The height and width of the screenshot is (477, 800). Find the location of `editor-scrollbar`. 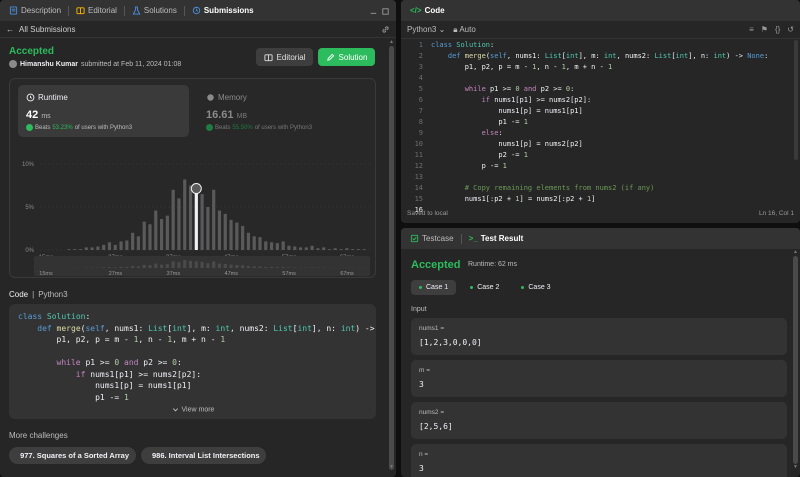

editor-scrollbar is located at coordinates (796, 100).